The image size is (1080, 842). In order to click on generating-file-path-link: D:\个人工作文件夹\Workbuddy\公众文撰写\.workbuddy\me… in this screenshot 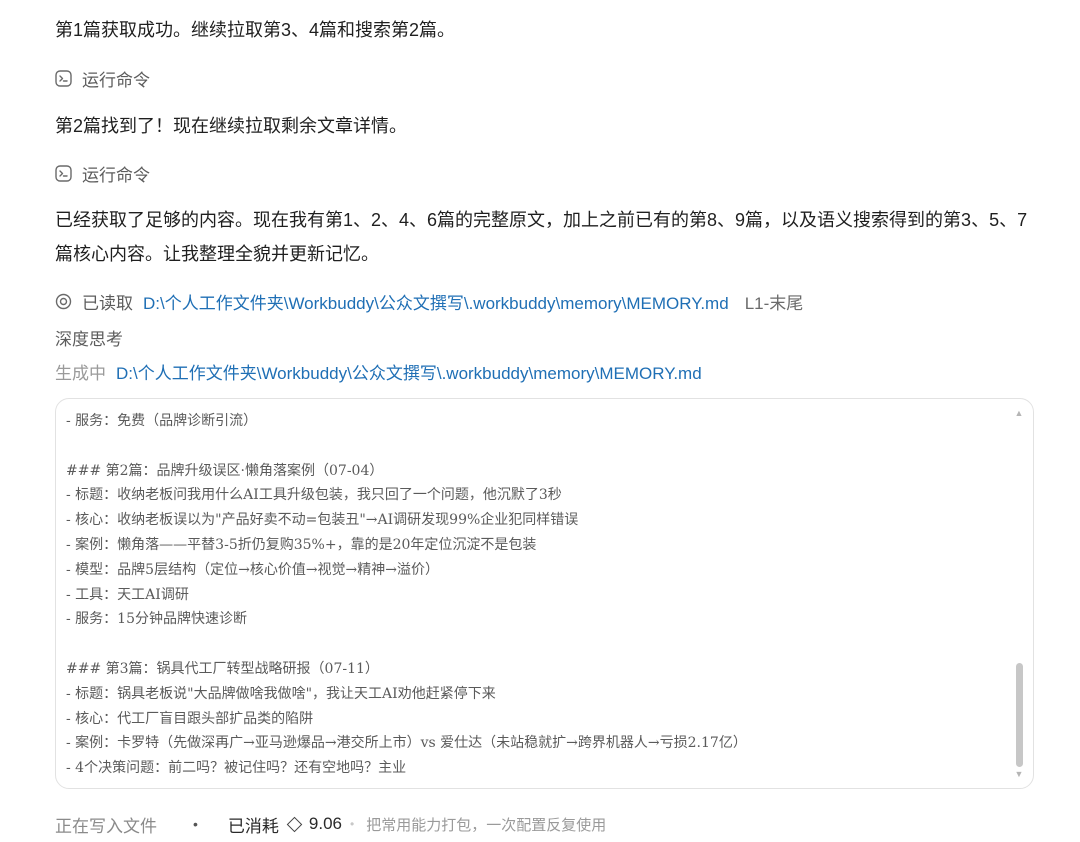, I will do `click(409, 371)`.